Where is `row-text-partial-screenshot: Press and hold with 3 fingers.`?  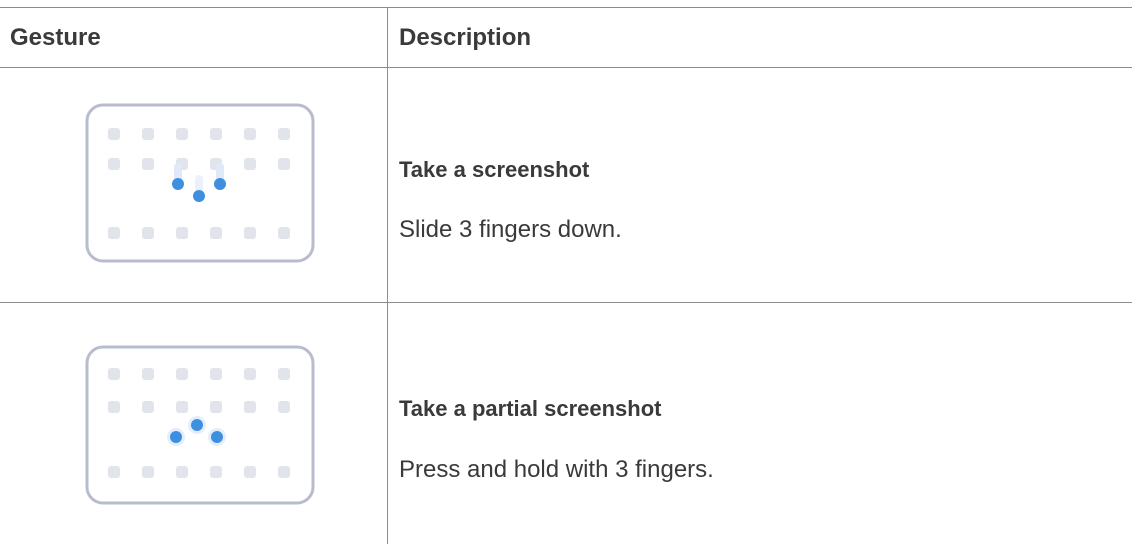 row-text-partial-screenshot: Press and hold with 3 fingers. is located at coordinates (556, 469).